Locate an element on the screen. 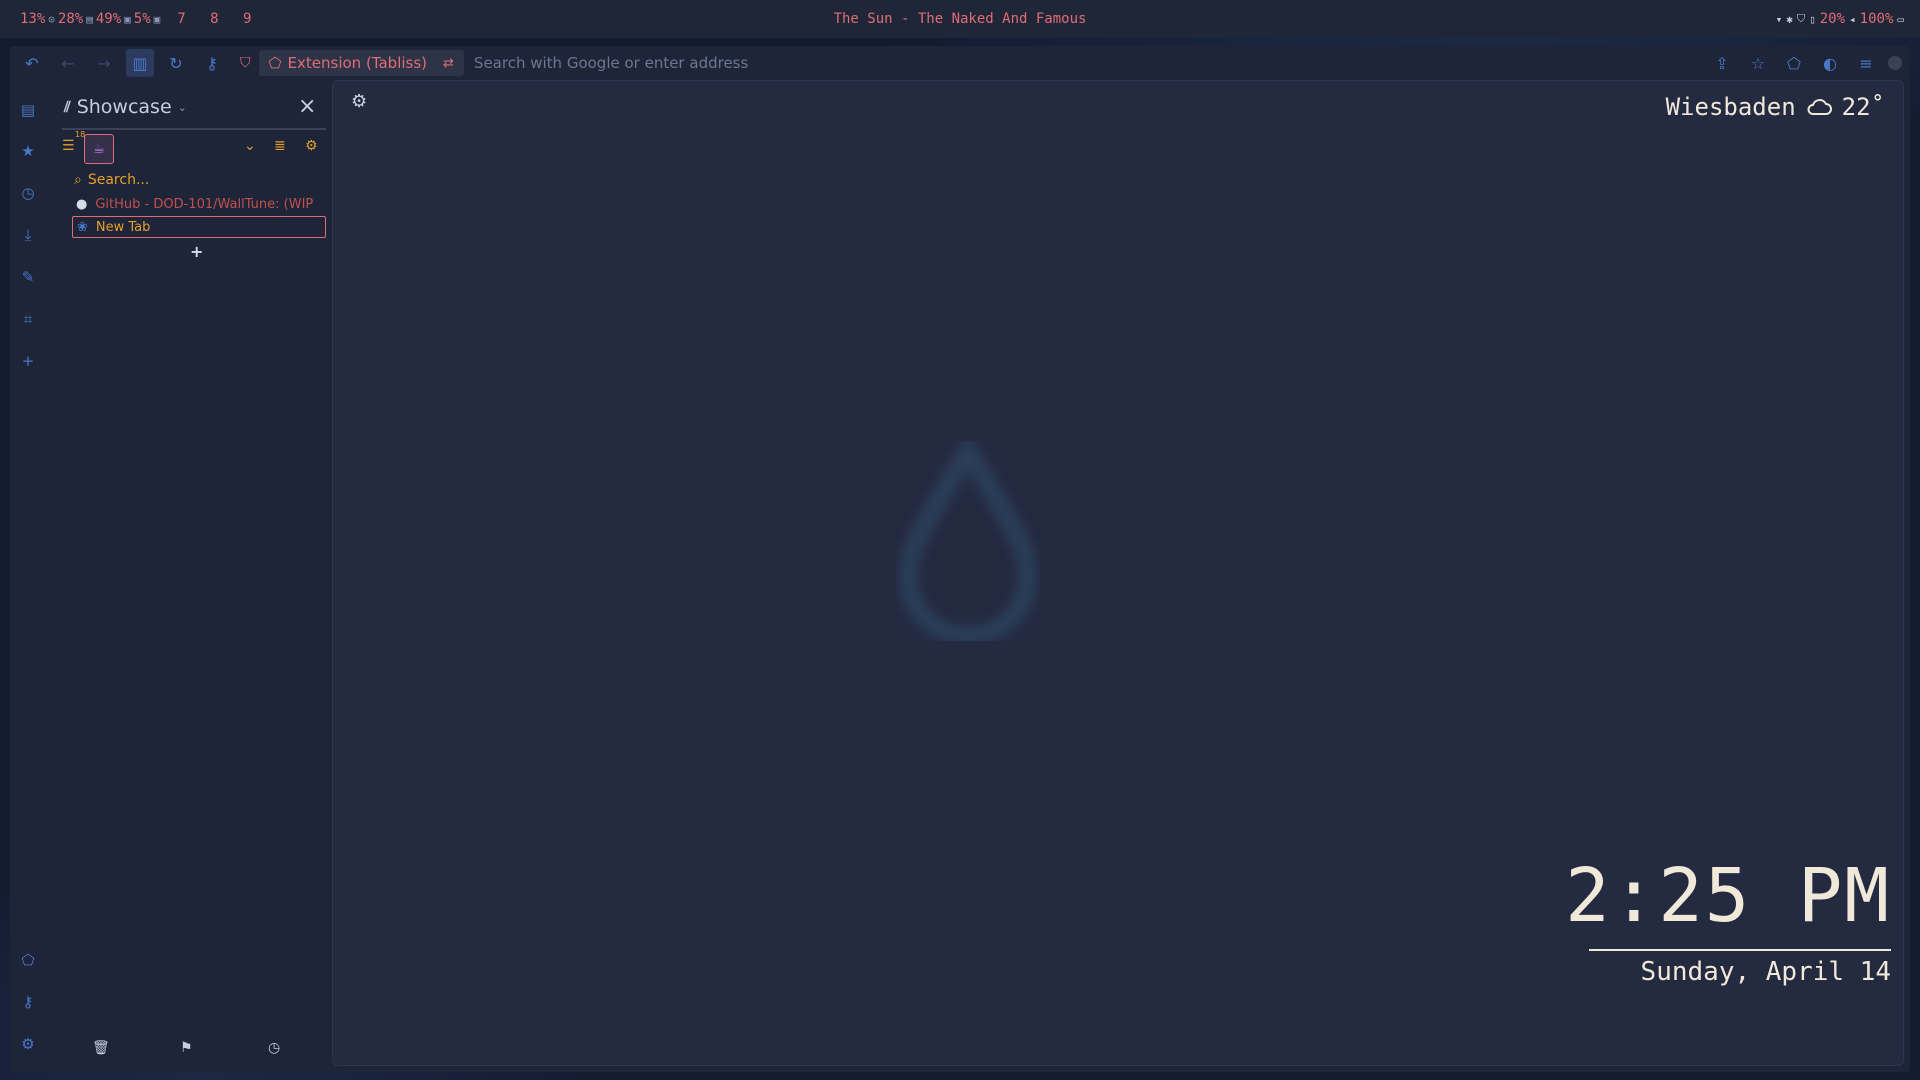  system-stats: 13% ⊙ 28% ▤ 49% ▣ 5% ▣ 7 8 9 is located at coordinates (139, 19).